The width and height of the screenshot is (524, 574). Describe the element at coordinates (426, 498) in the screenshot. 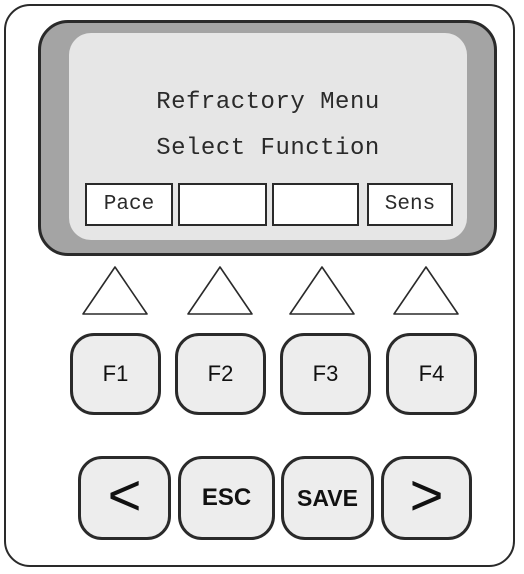

I see `forward-button: >` at that location.